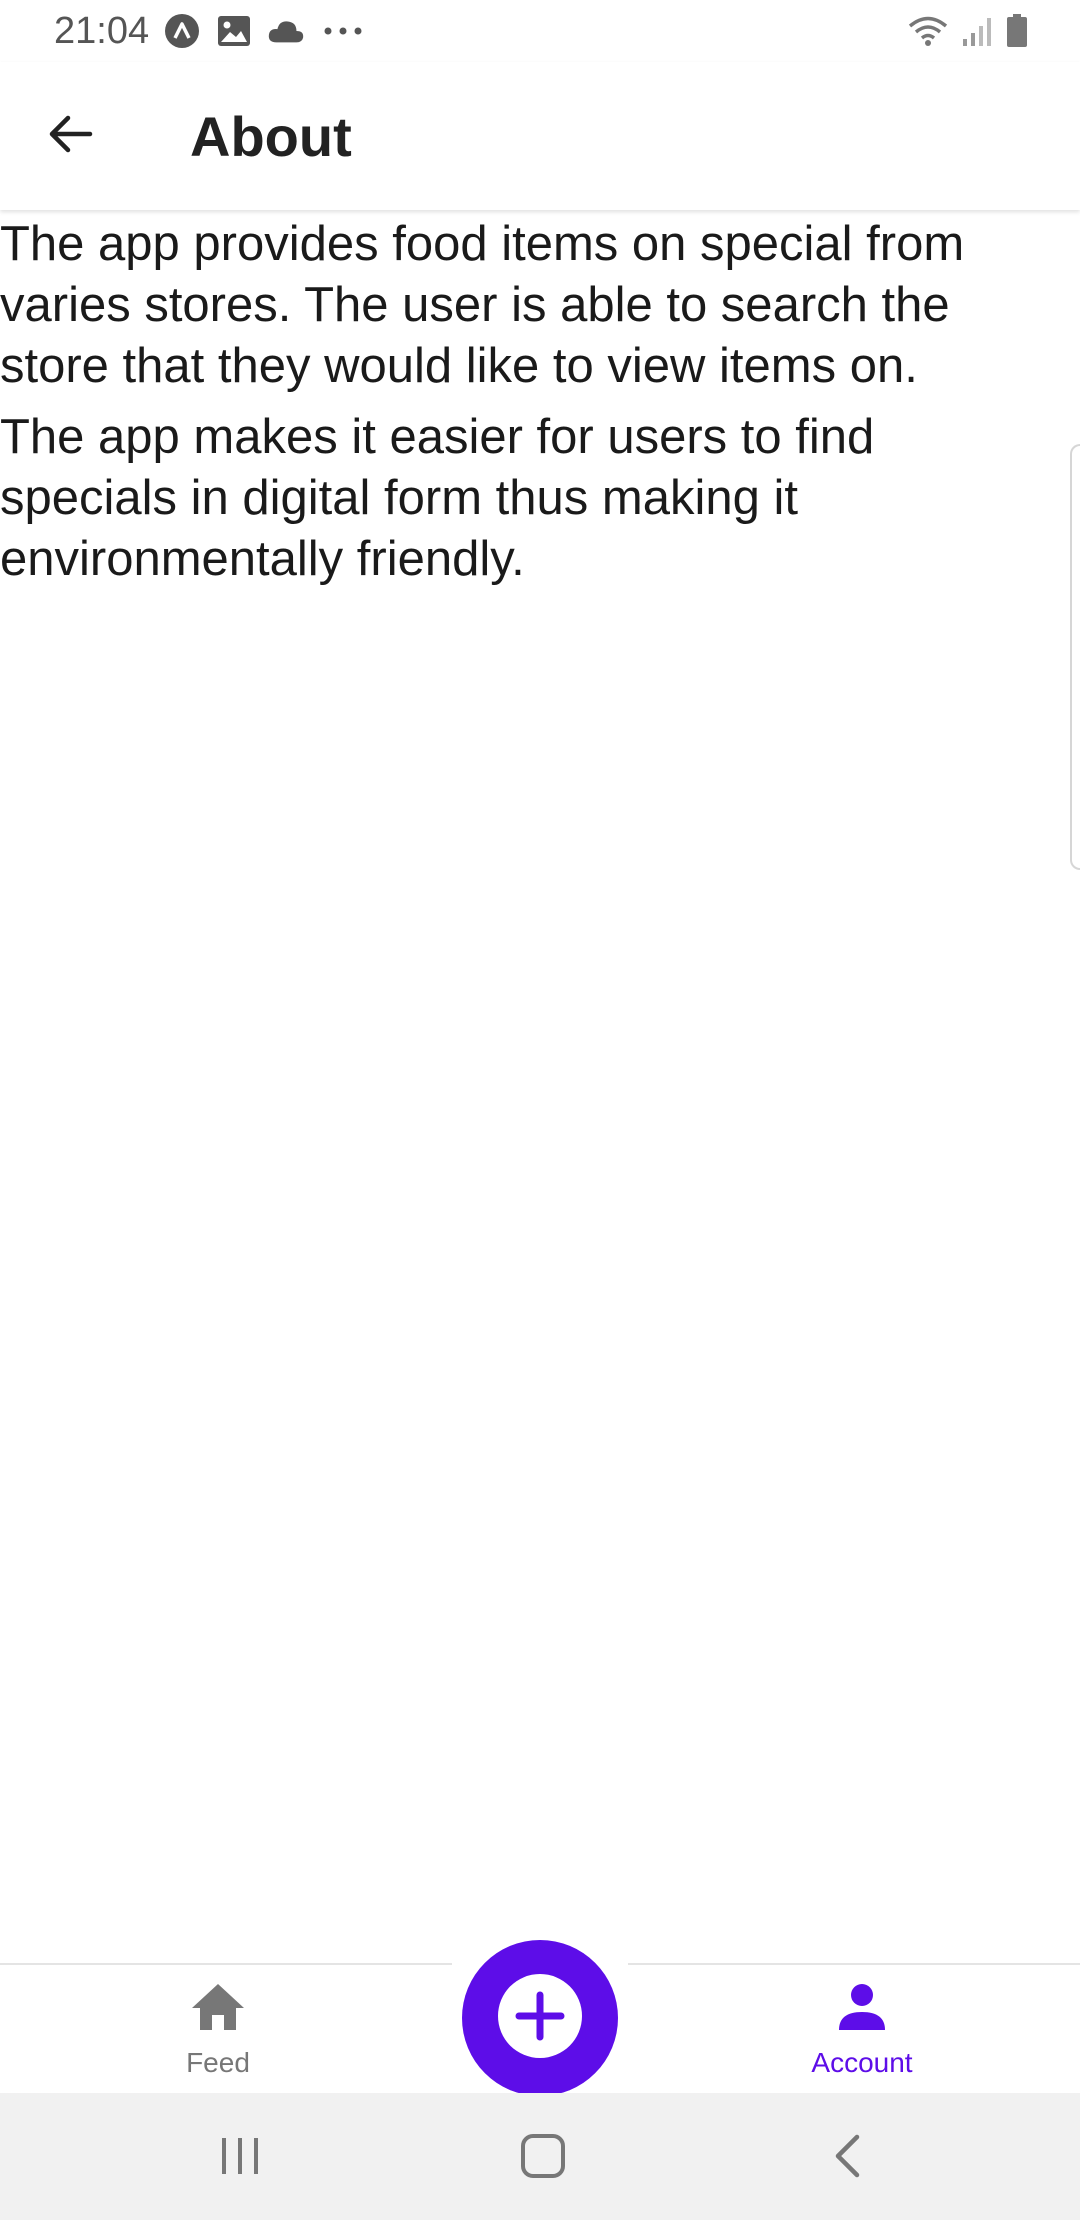  What do you see at coordinates (1075, 657) in the screenshot?
I see `edge-panel-handle` at bounding box center [1075, 657].